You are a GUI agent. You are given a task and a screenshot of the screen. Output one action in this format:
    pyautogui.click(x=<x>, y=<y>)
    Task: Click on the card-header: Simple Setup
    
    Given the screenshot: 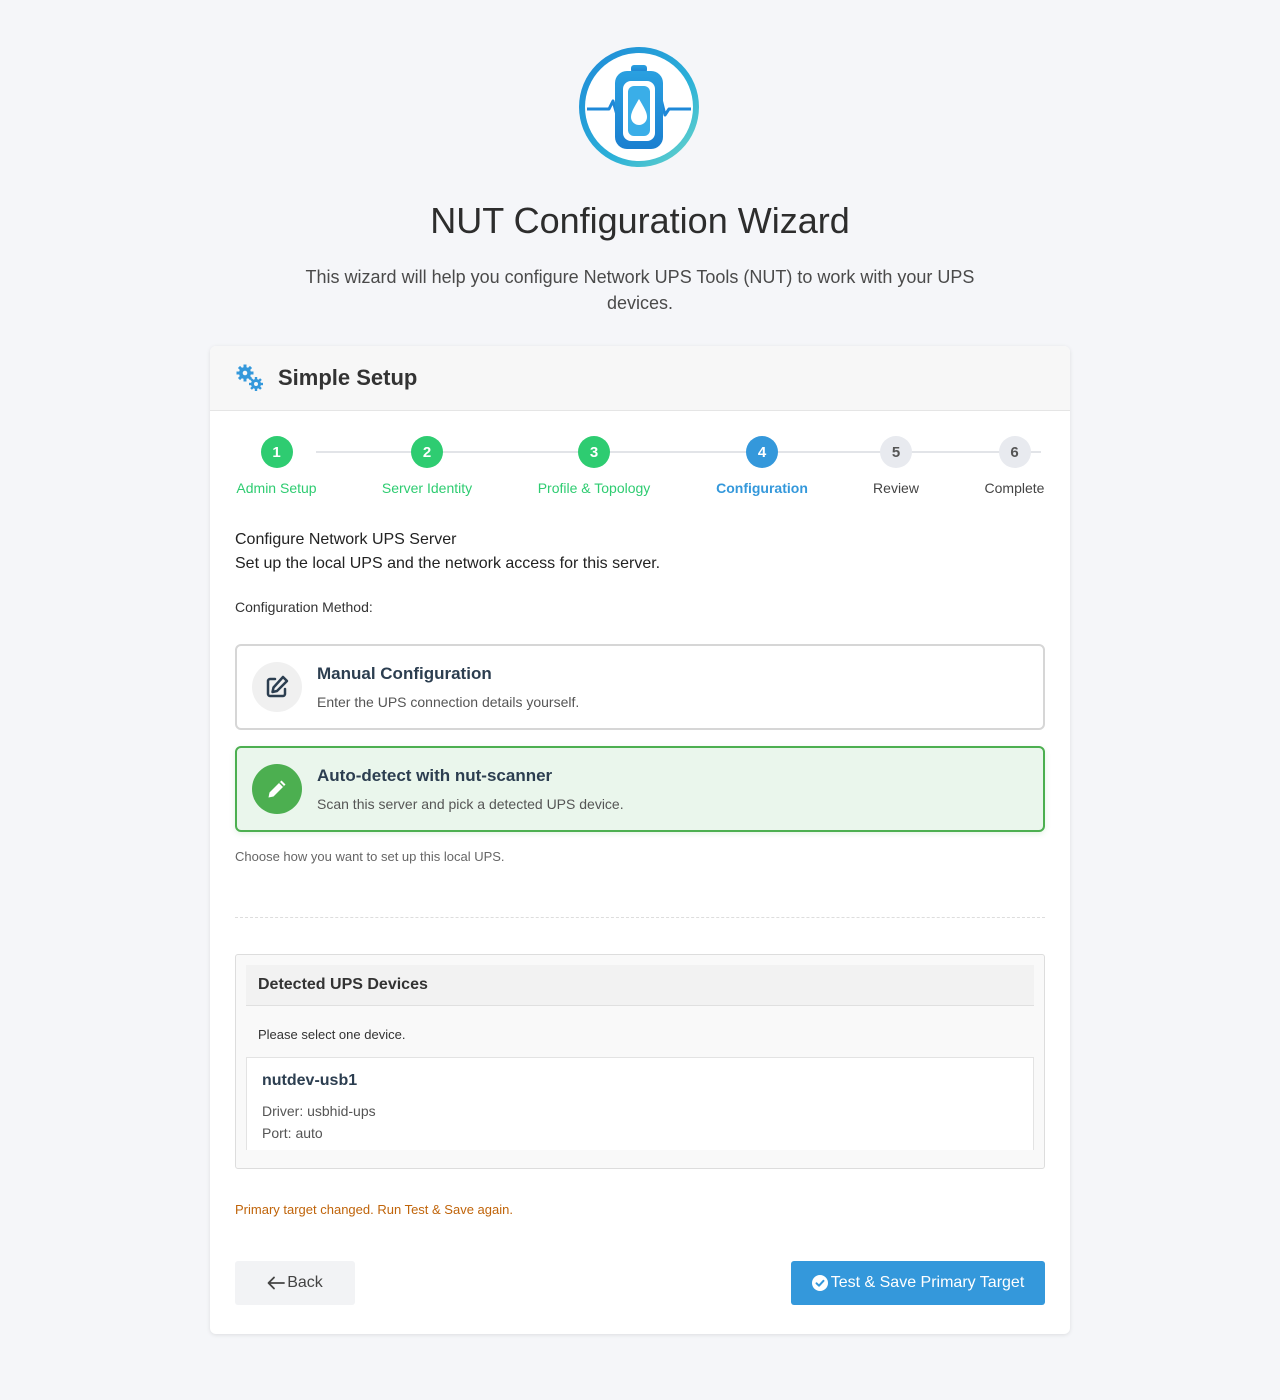 What is the action you would take?
    pyautogui.click(x=640, y=378)
    